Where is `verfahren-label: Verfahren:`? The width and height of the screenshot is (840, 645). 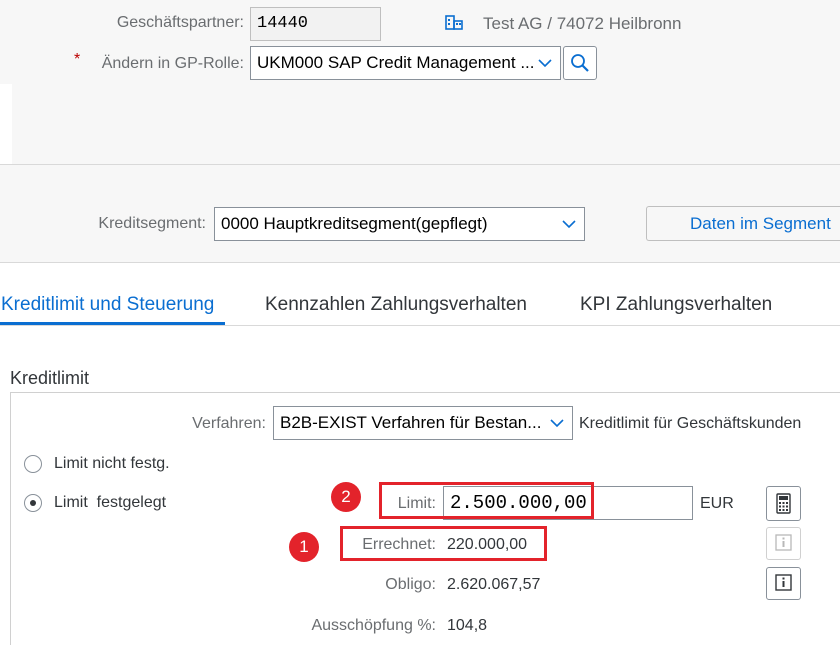
verfahren-label: Verfahren: is located at coordinates (229, 423).